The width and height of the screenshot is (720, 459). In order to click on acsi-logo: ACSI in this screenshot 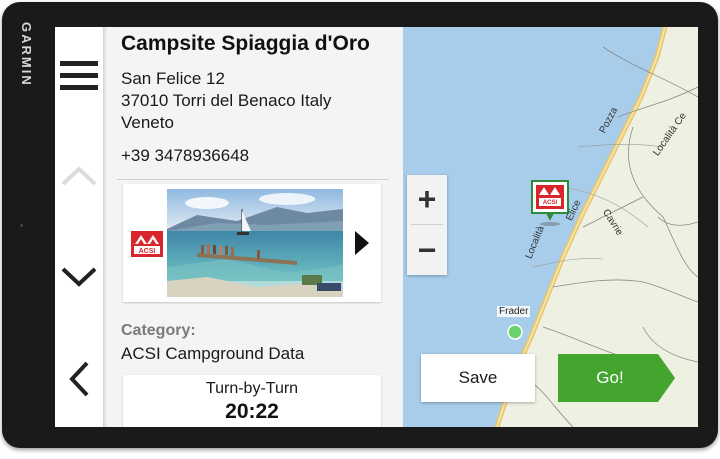, I will do `click(147, 244)`.